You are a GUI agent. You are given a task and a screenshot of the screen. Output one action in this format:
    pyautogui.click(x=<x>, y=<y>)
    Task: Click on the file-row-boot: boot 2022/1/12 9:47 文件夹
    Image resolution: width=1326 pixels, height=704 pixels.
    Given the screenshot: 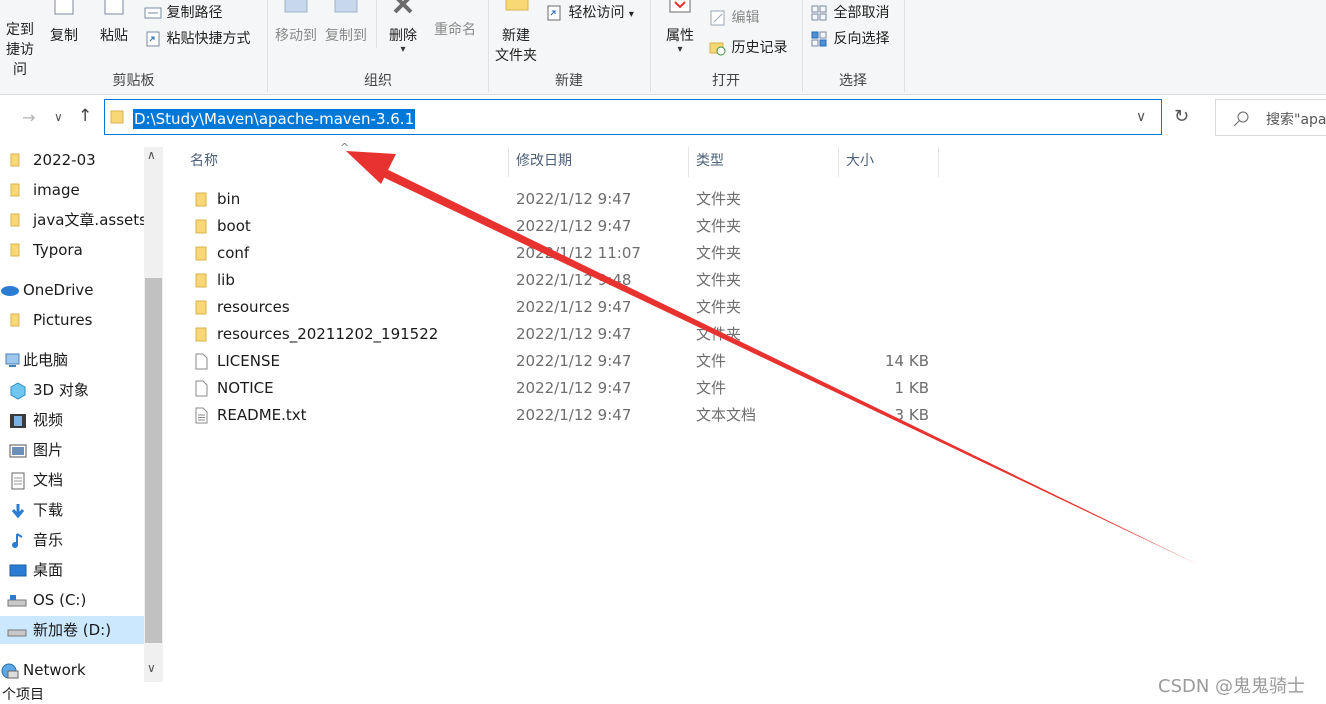 What is the action you would take?
    pyautogui.click(x=568, y=226)
    